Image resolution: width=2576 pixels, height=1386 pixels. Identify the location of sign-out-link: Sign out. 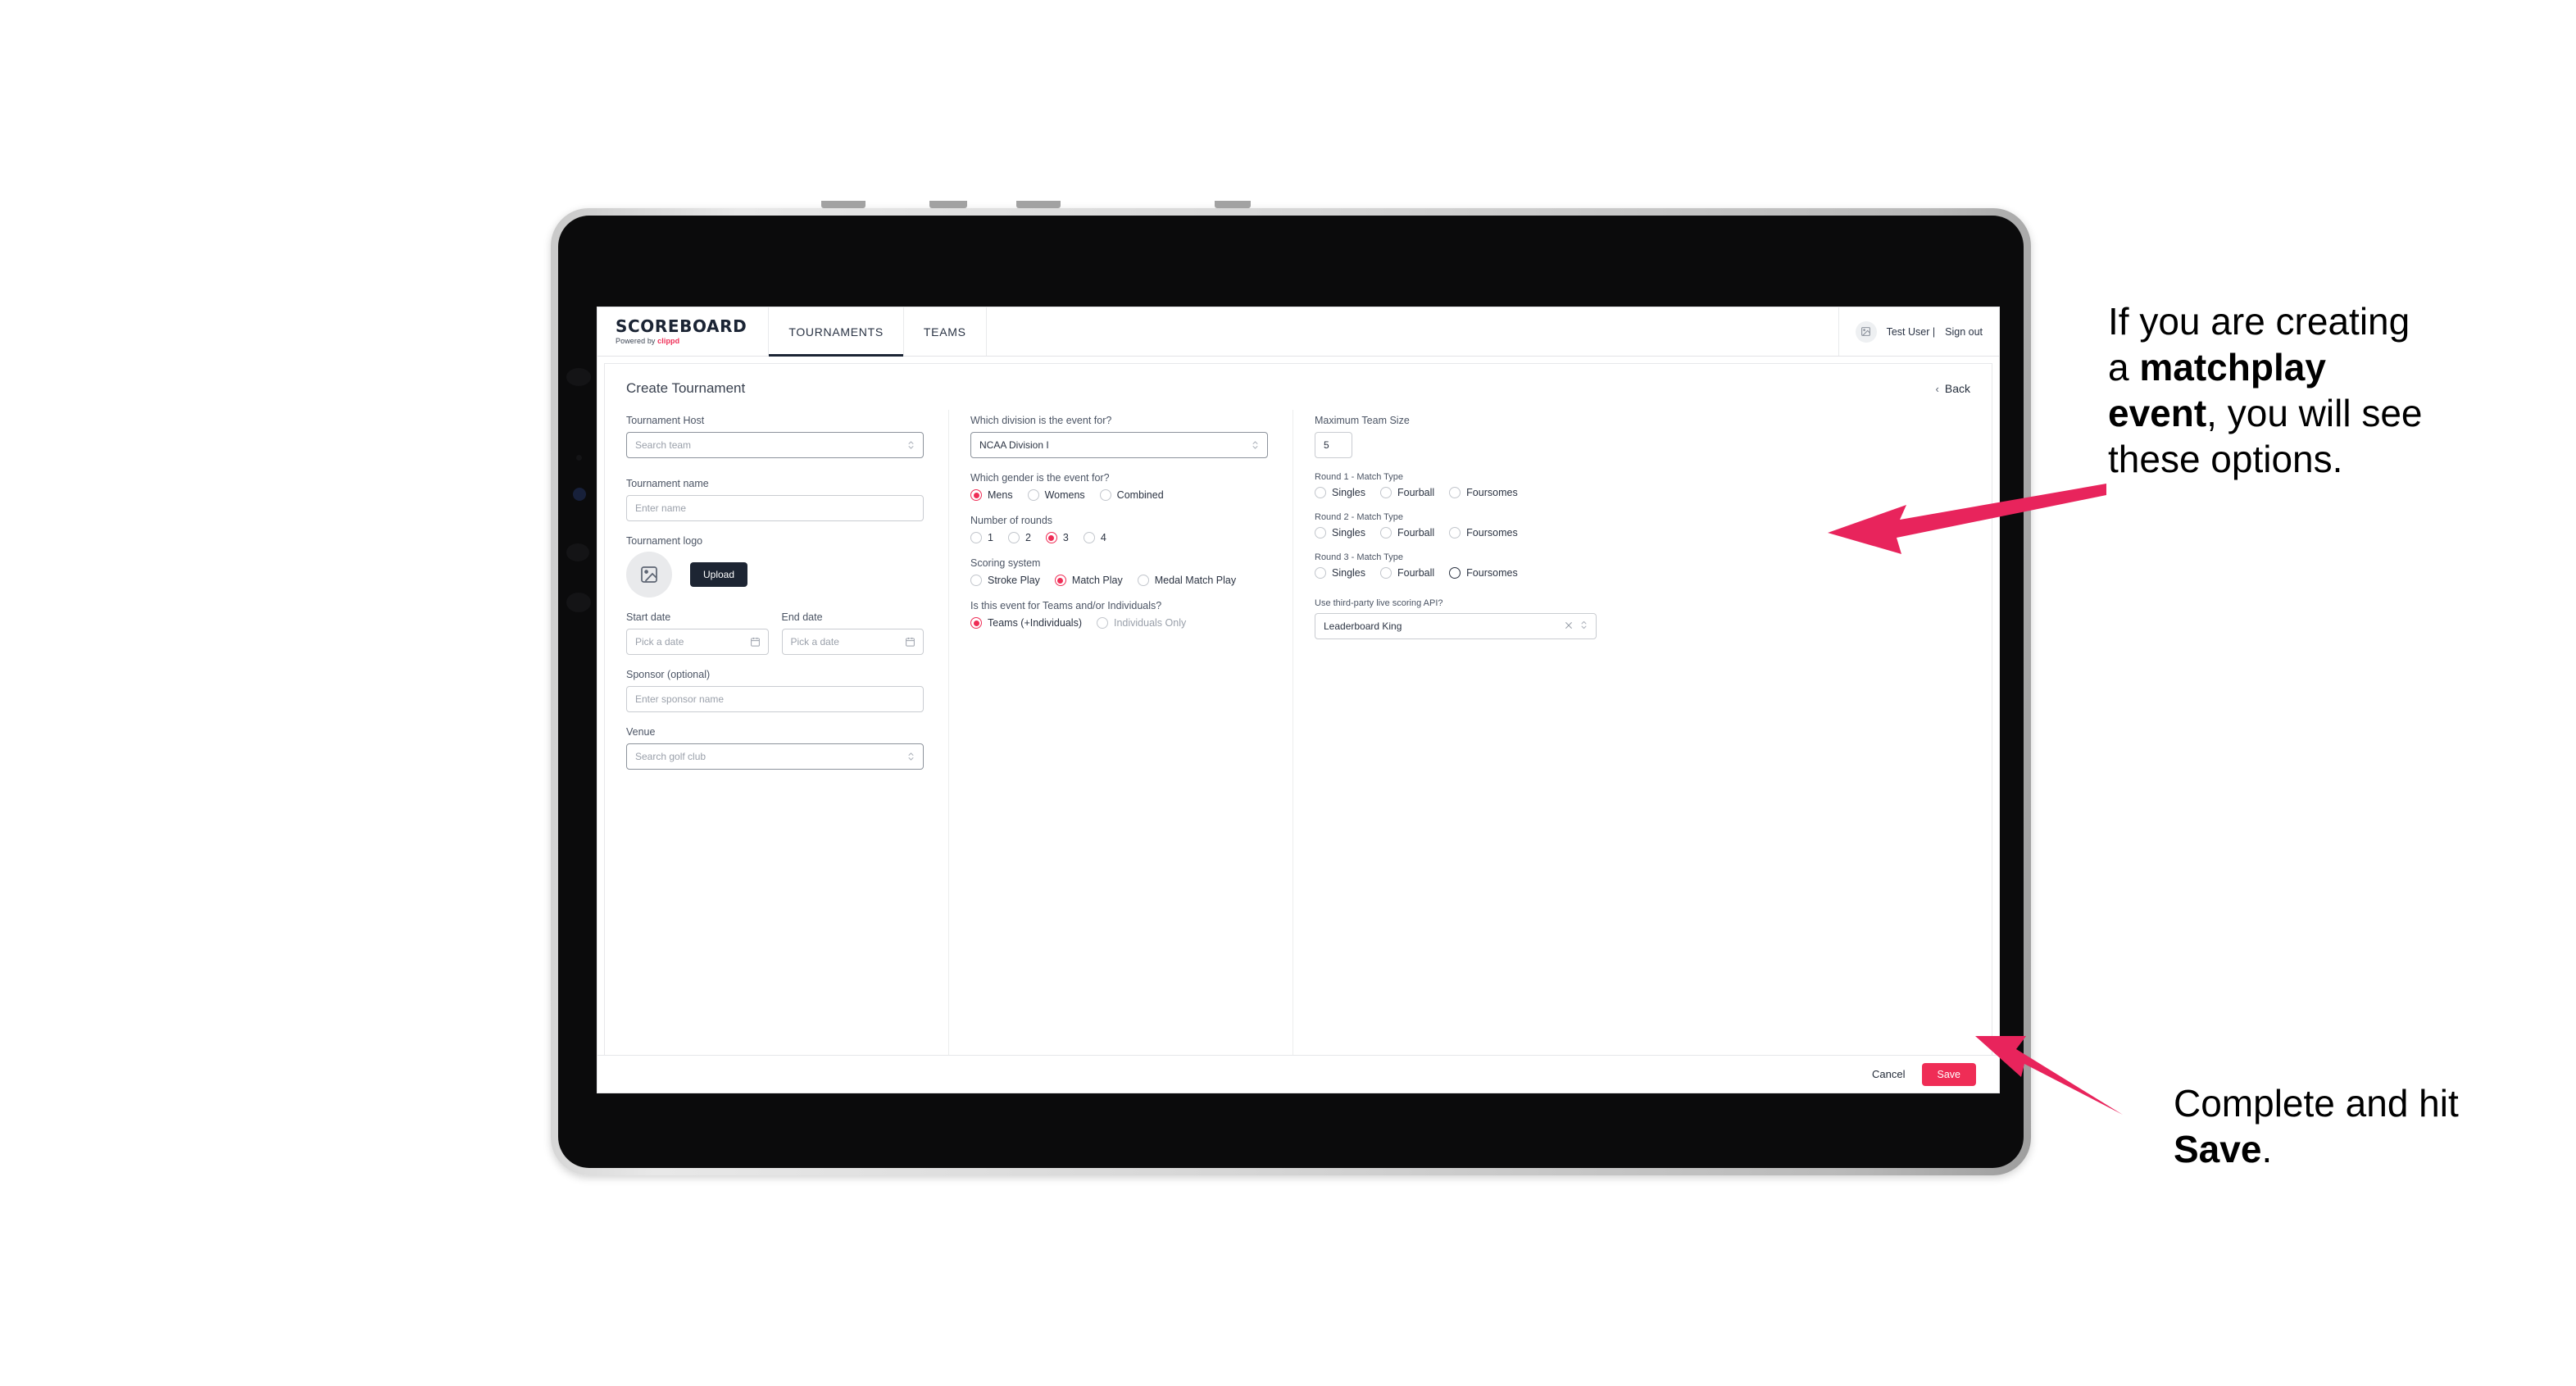
(1964, 332).